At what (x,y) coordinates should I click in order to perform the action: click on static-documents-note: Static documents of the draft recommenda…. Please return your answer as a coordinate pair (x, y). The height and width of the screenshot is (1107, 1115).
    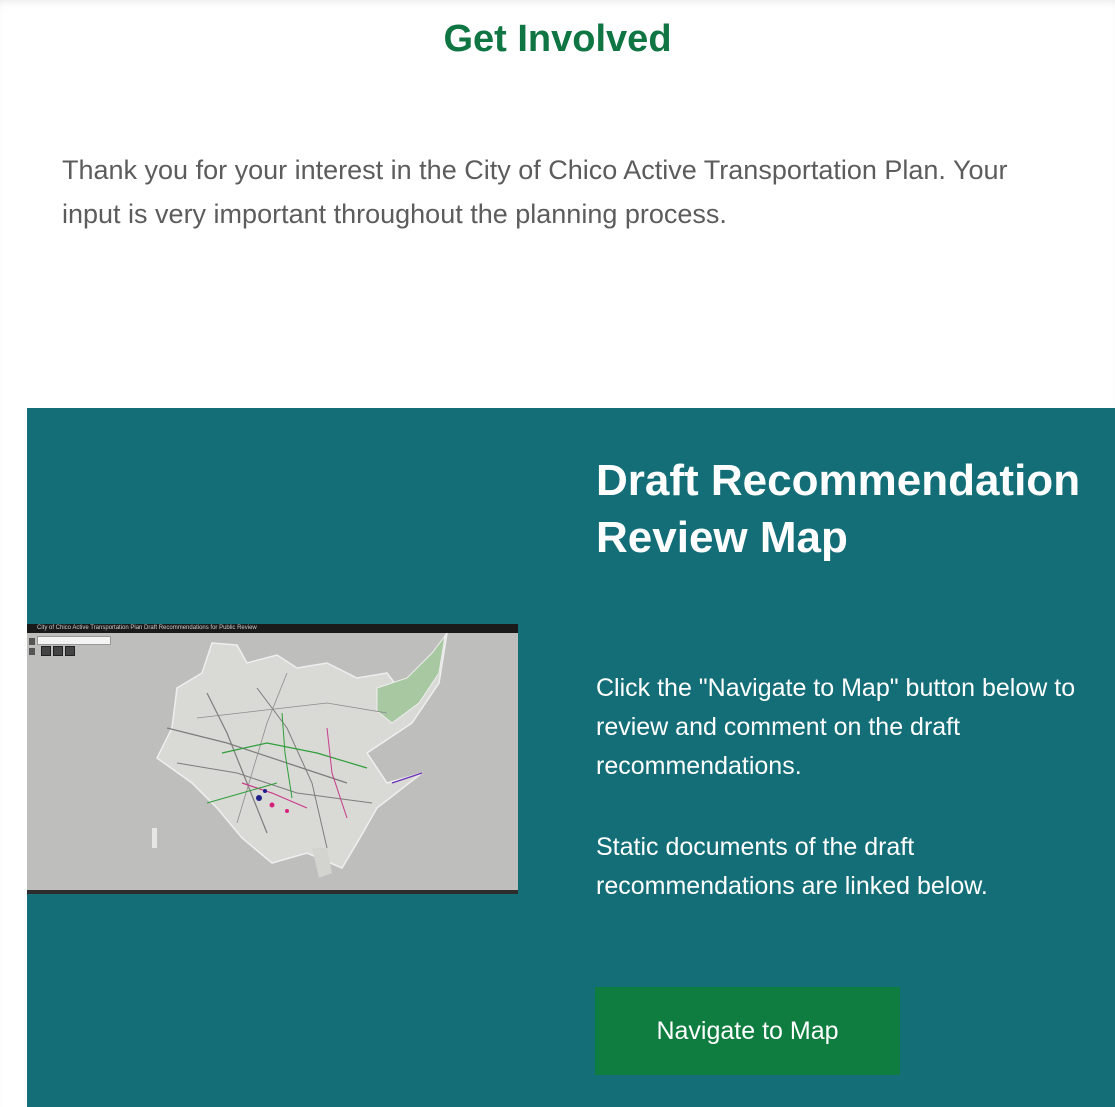
    Looking at the image, I should click on (792, 866).